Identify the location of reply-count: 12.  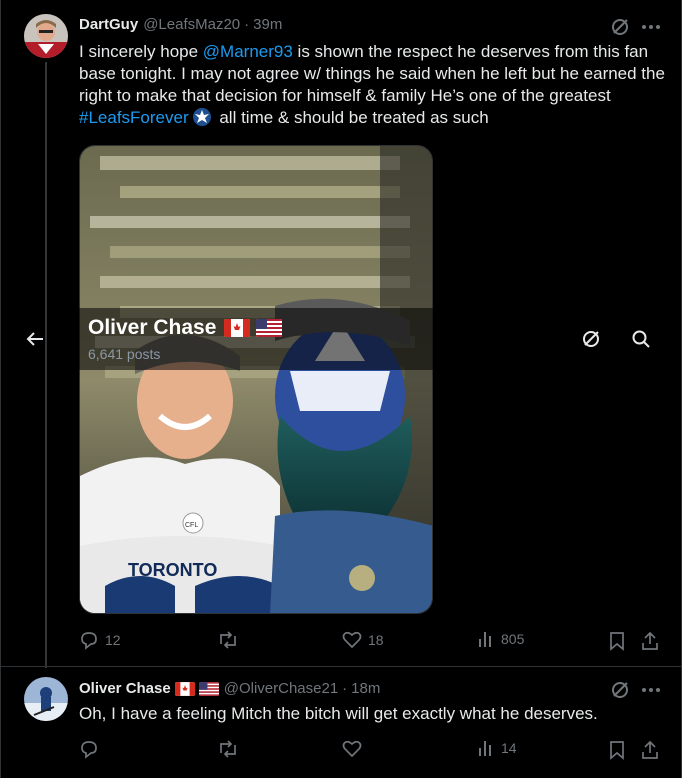
(113, 640).